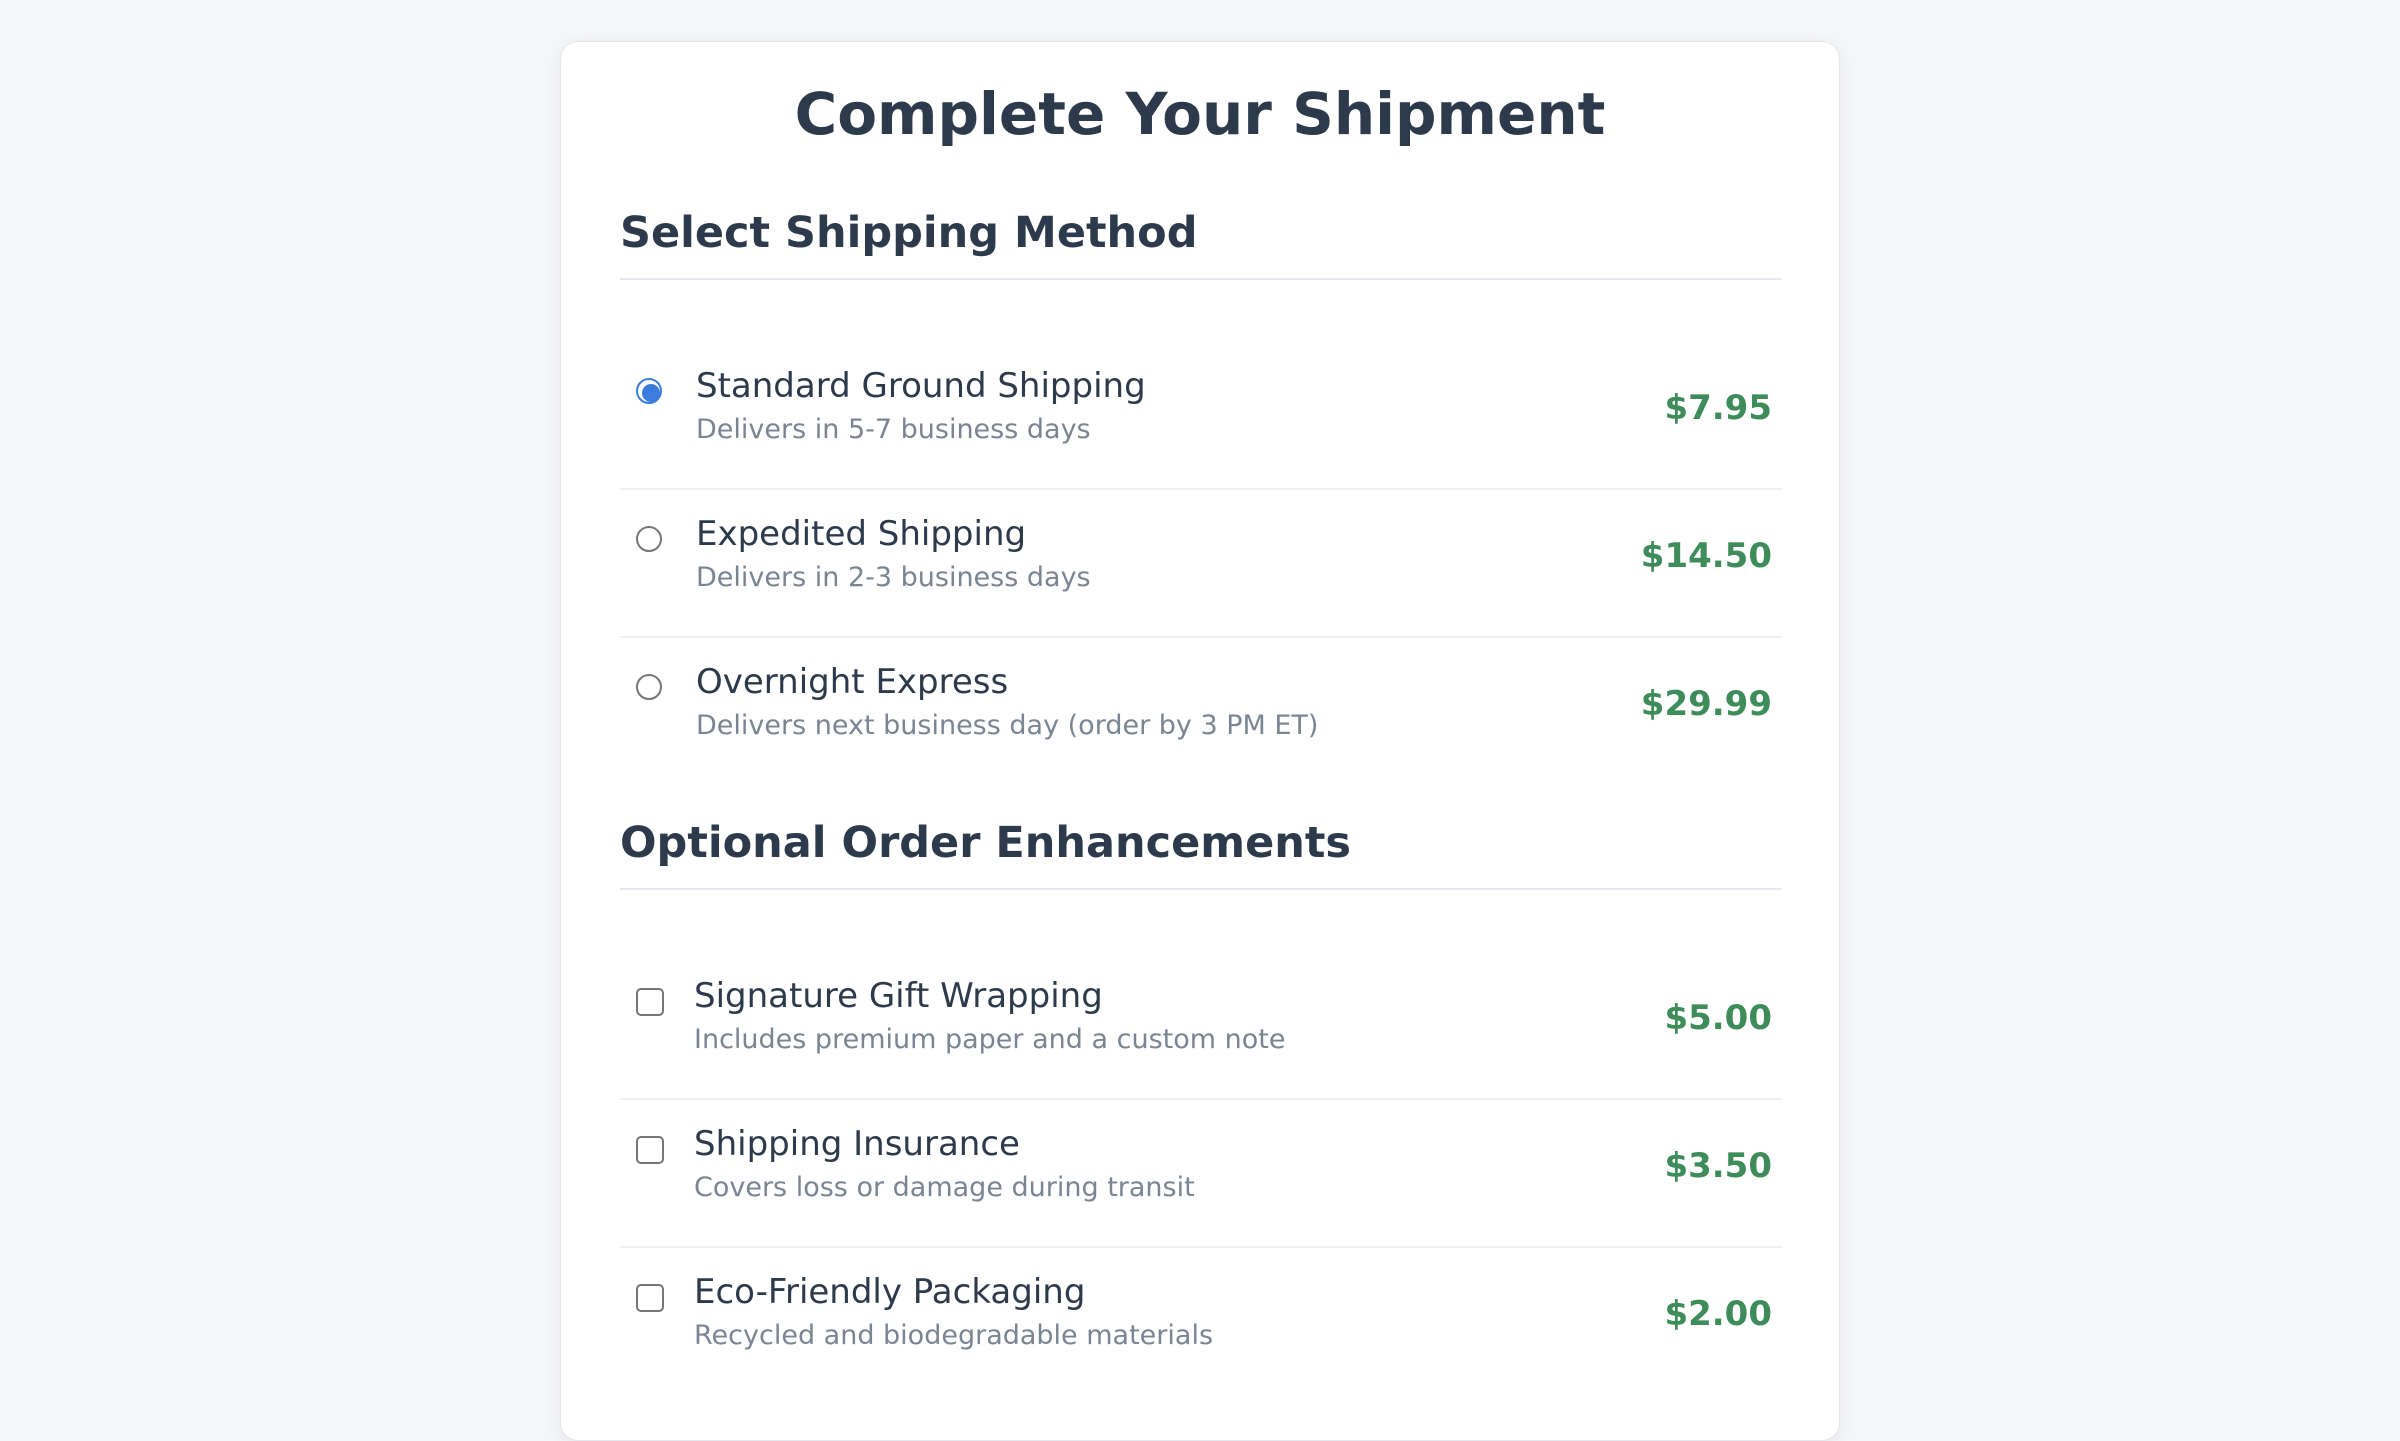 This screenshot has height=1441, width=2400. I want to click on option-description: Delivers in 2-3 business days, so click(893, 577).